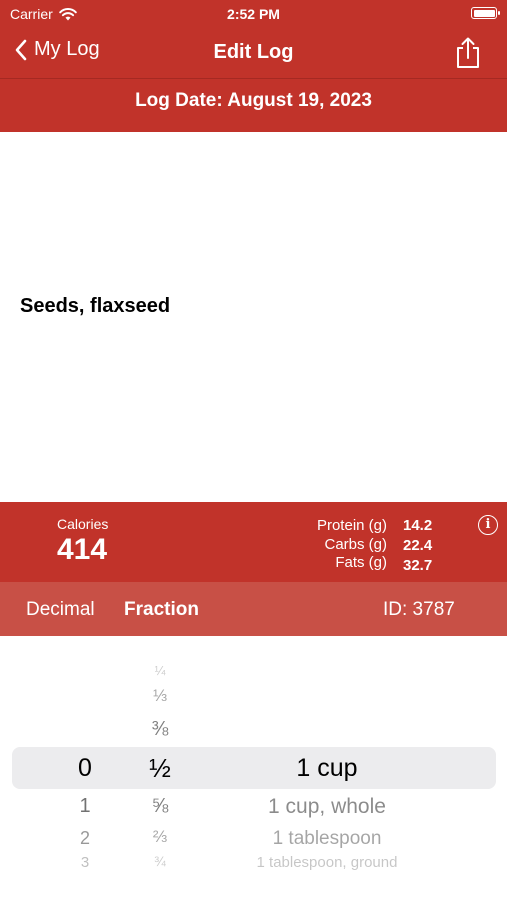  I want to click on picker-whole-option: 3, so click(85, 862).